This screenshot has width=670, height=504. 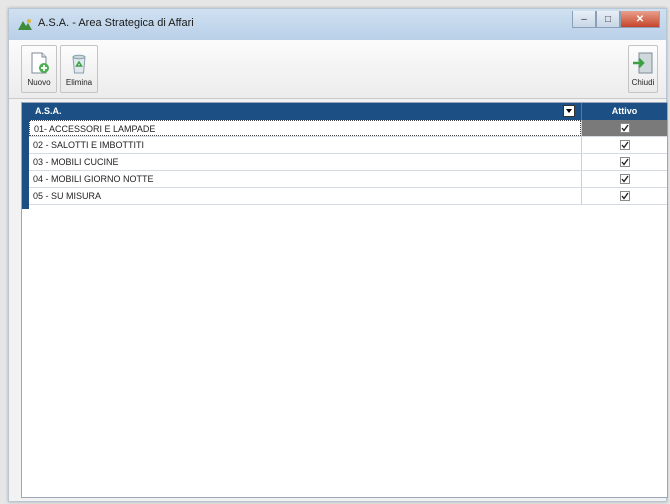 I want to click on column-header-asa: A.S.A., so click(x=305, y=111).